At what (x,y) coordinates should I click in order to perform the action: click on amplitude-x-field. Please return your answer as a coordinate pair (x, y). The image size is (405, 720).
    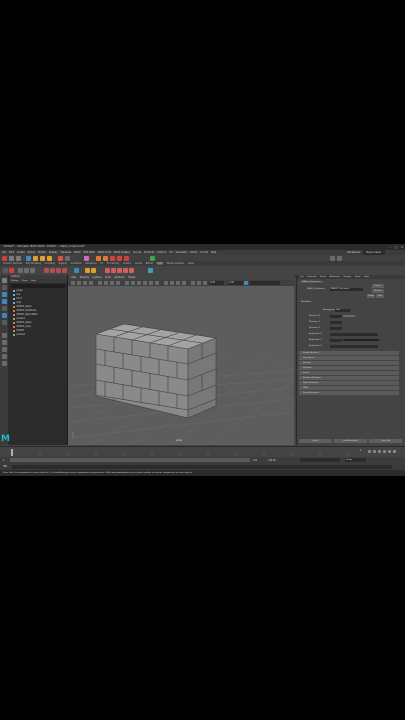
    Looking at the image, I should click on (354, 334).